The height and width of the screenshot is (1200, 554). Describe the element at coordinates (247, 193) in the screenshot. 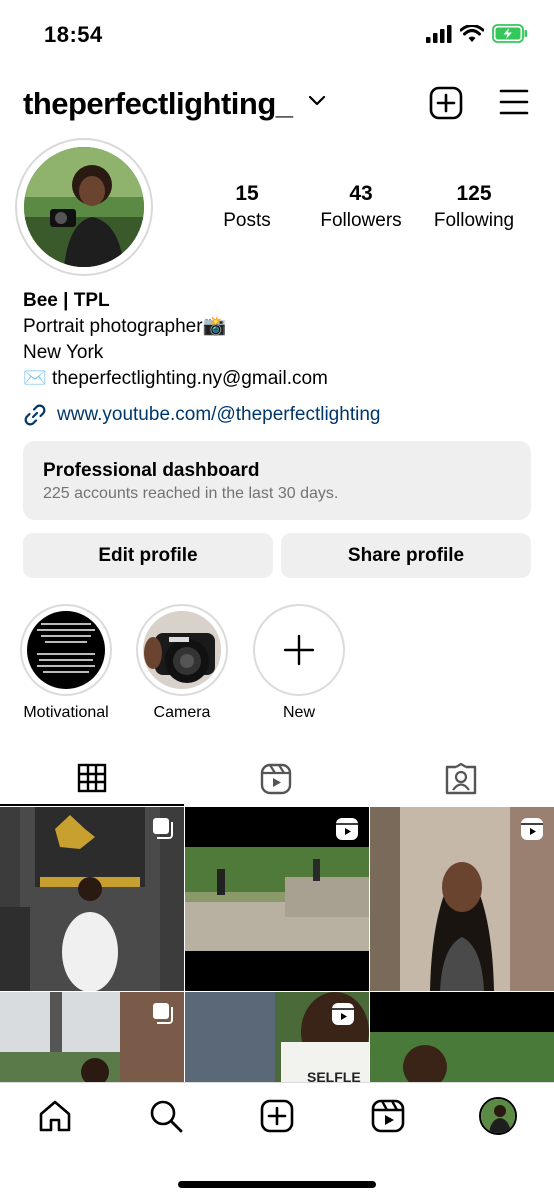

I see `posts-count-value: 15` at that location.